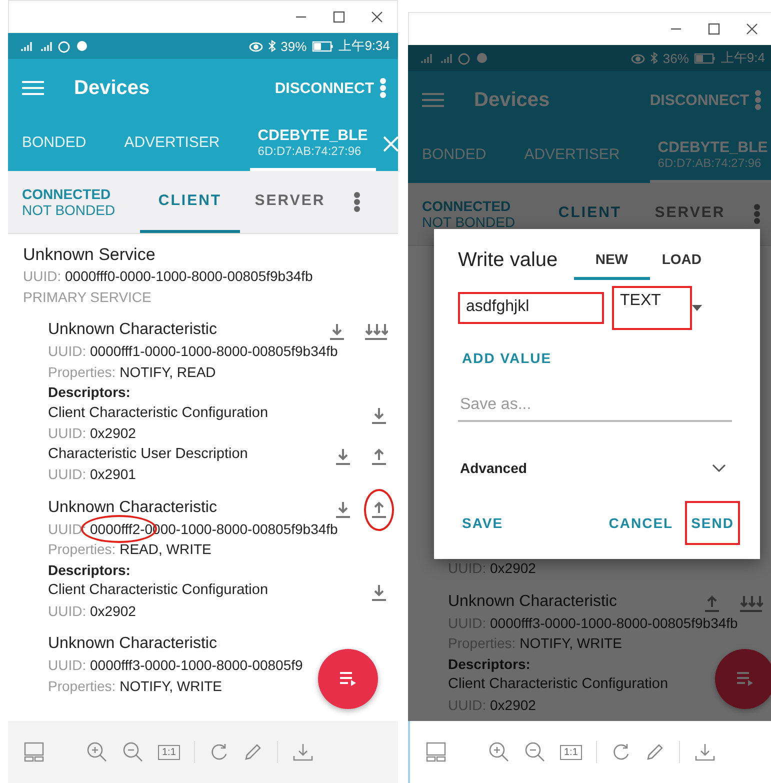 The height and width of the screenshot is (783, 771). What do you see at coordinates (508, 261) in the screenshot?
I see `dialog-title: Write value` at bounding box center [508, 261].